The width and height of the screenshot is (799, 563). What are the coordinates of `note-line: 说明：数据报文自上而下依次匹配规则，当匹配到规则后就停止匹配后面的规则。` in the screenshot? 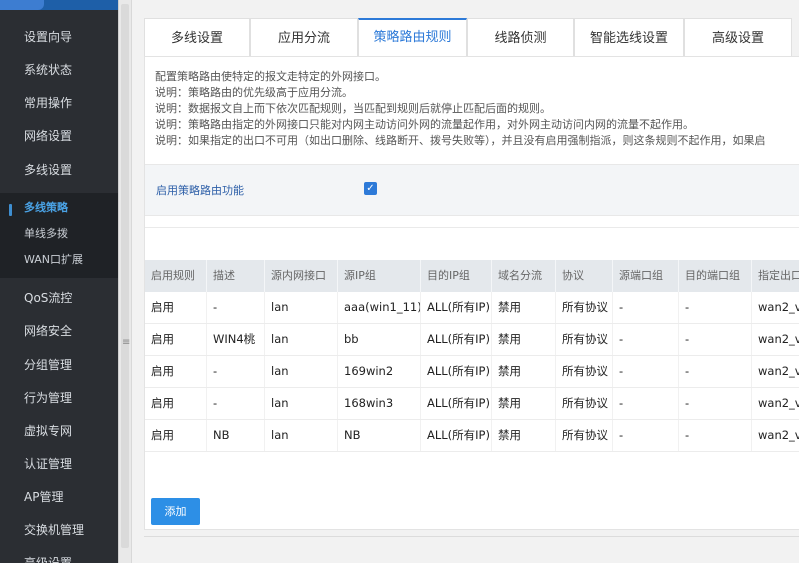 It's located at (353, 108).